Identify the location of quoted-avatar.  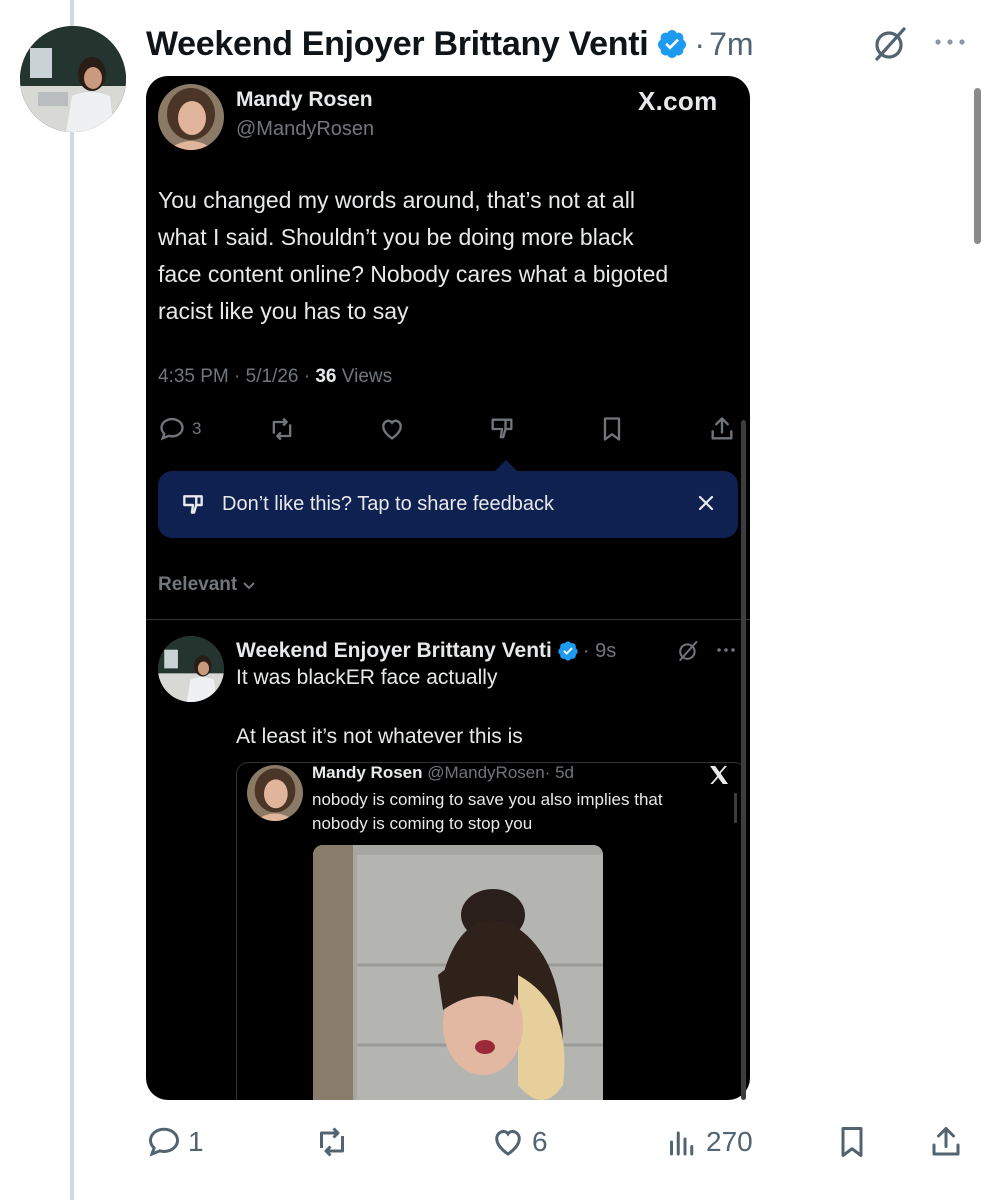
(191, 117).